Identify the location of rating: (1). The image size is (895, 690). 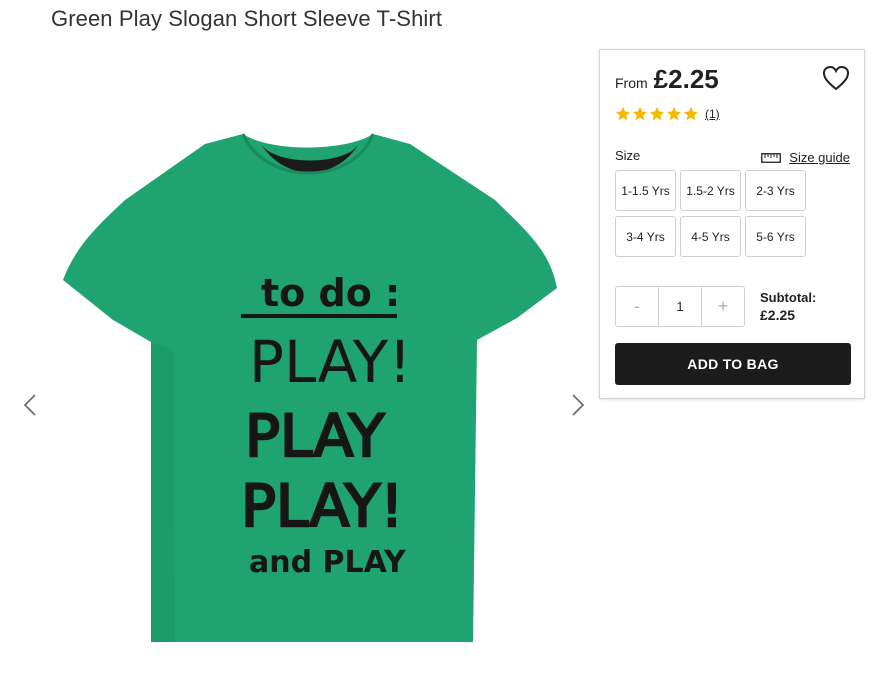
(667, 114).